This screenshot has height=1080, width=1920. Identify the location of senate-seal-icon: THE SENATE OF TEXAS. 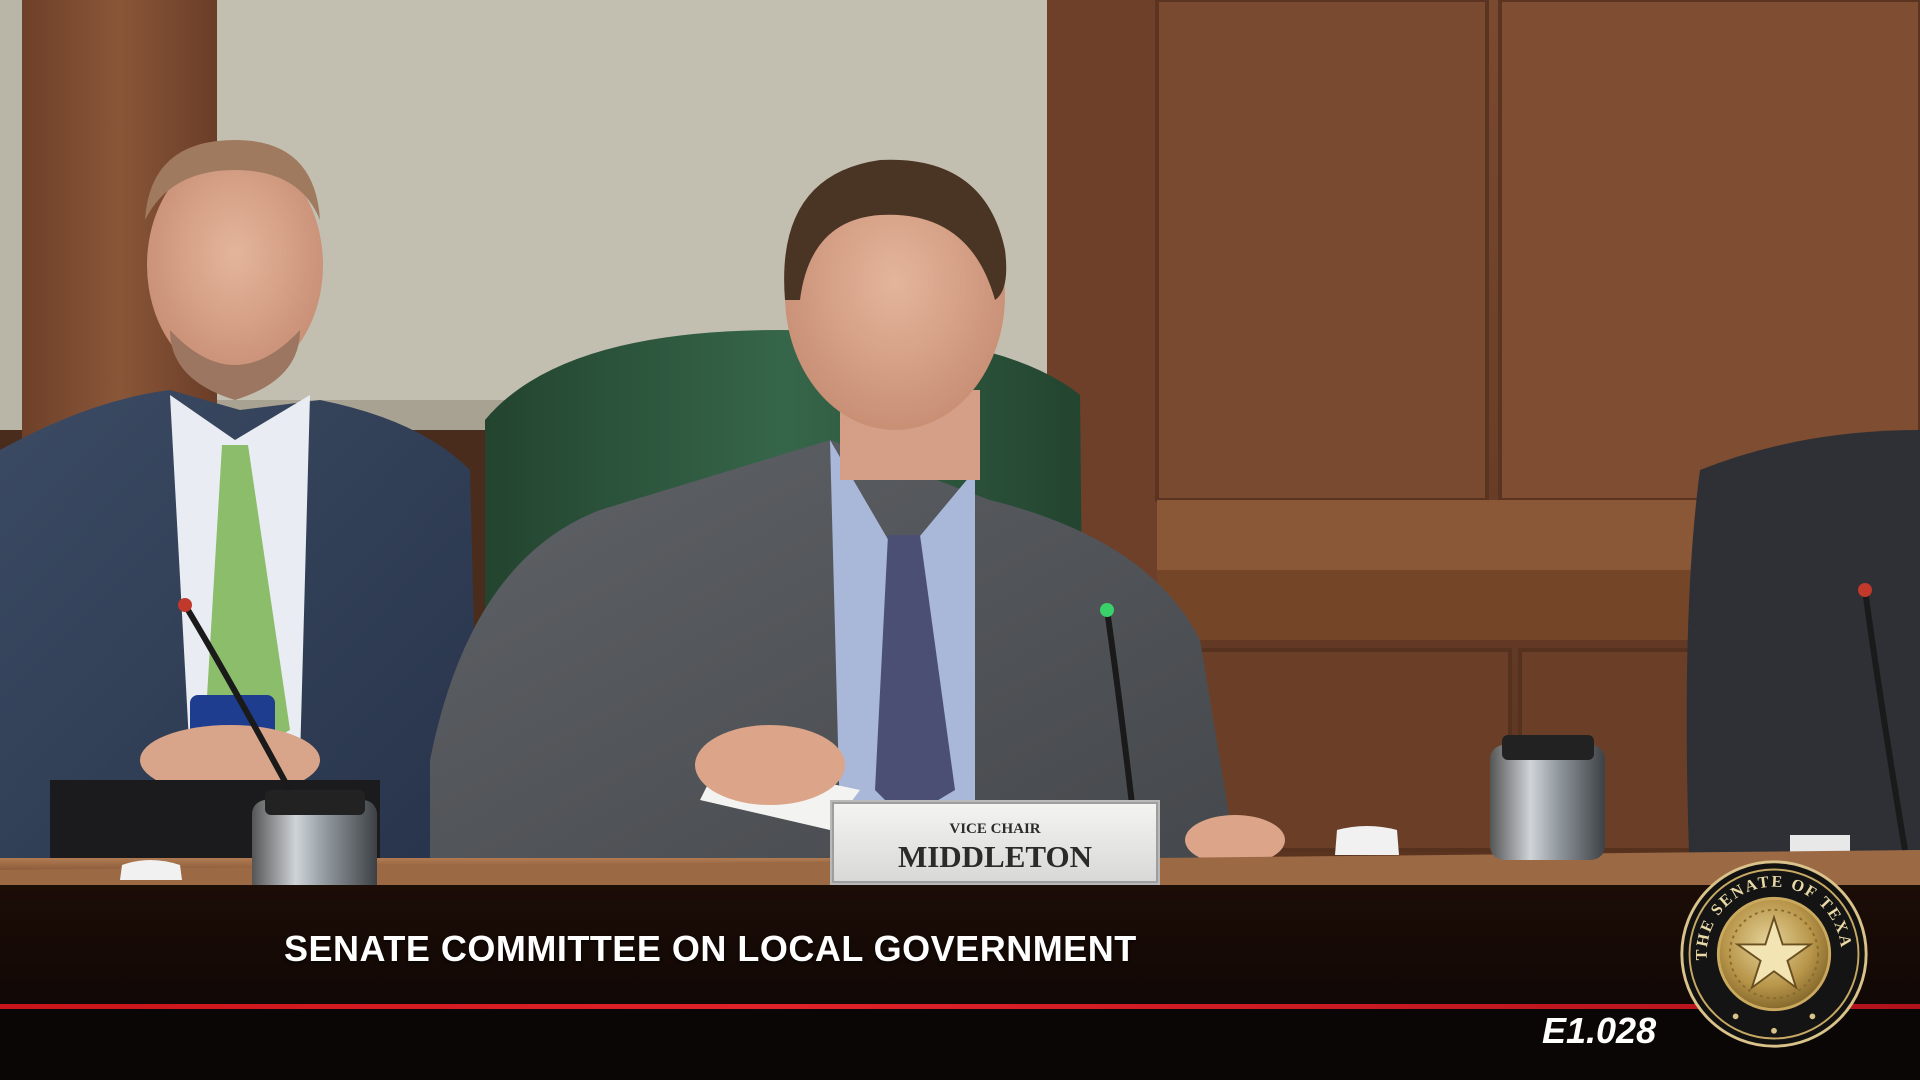
(1773, 953).